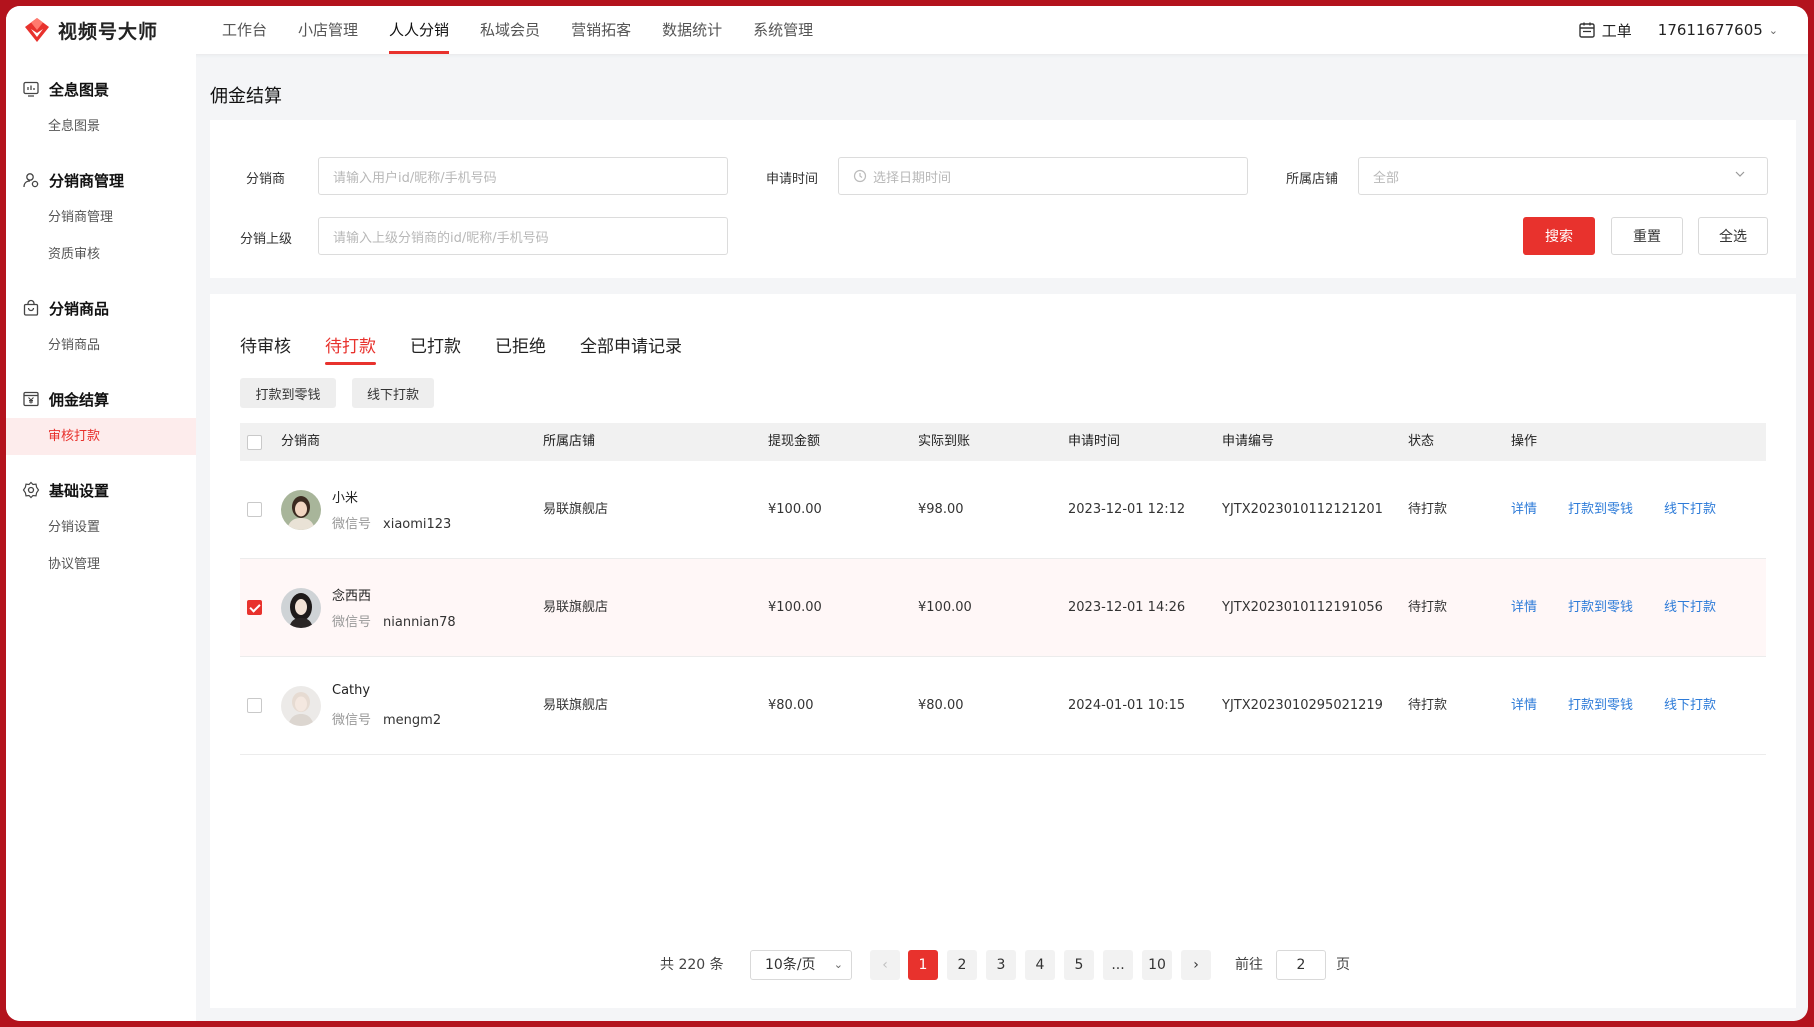 This screenshot has width=1814, height=1027. What do you see at coordinates (944, 441) in the screenshot?
I see `column-header: 实际到账` at bounding box center [944, 441].